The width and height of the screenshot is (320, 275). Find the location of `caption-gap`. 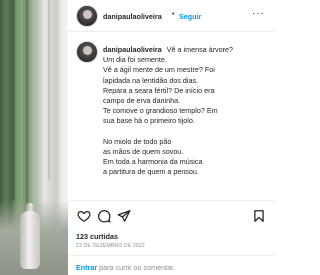

caption-gap is located at coordinates (188, 132).